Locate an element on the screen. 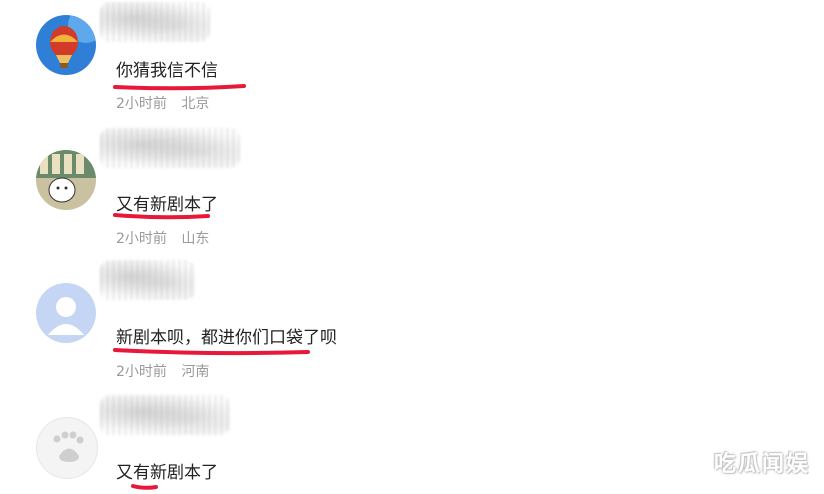 The image size is (824, 494). comment-meta: 2小时前 山东 is located at coordinates (162, 238).